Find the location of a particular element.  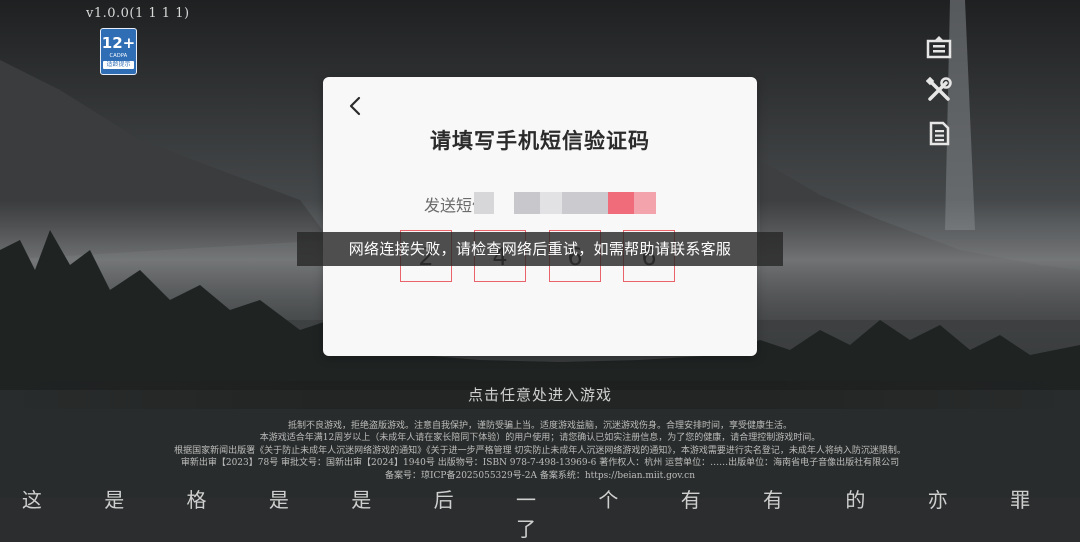

dialog-title: 请填写手机短信验证码 is located at coordinates (540, 141).